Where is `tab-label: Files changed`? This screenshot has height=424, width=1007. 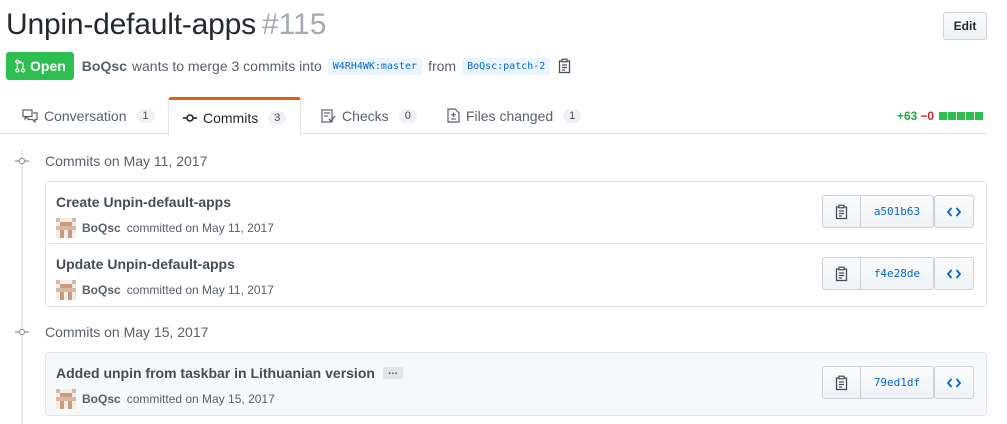
tab-label: Files changed is located at coordinates (510, 115).